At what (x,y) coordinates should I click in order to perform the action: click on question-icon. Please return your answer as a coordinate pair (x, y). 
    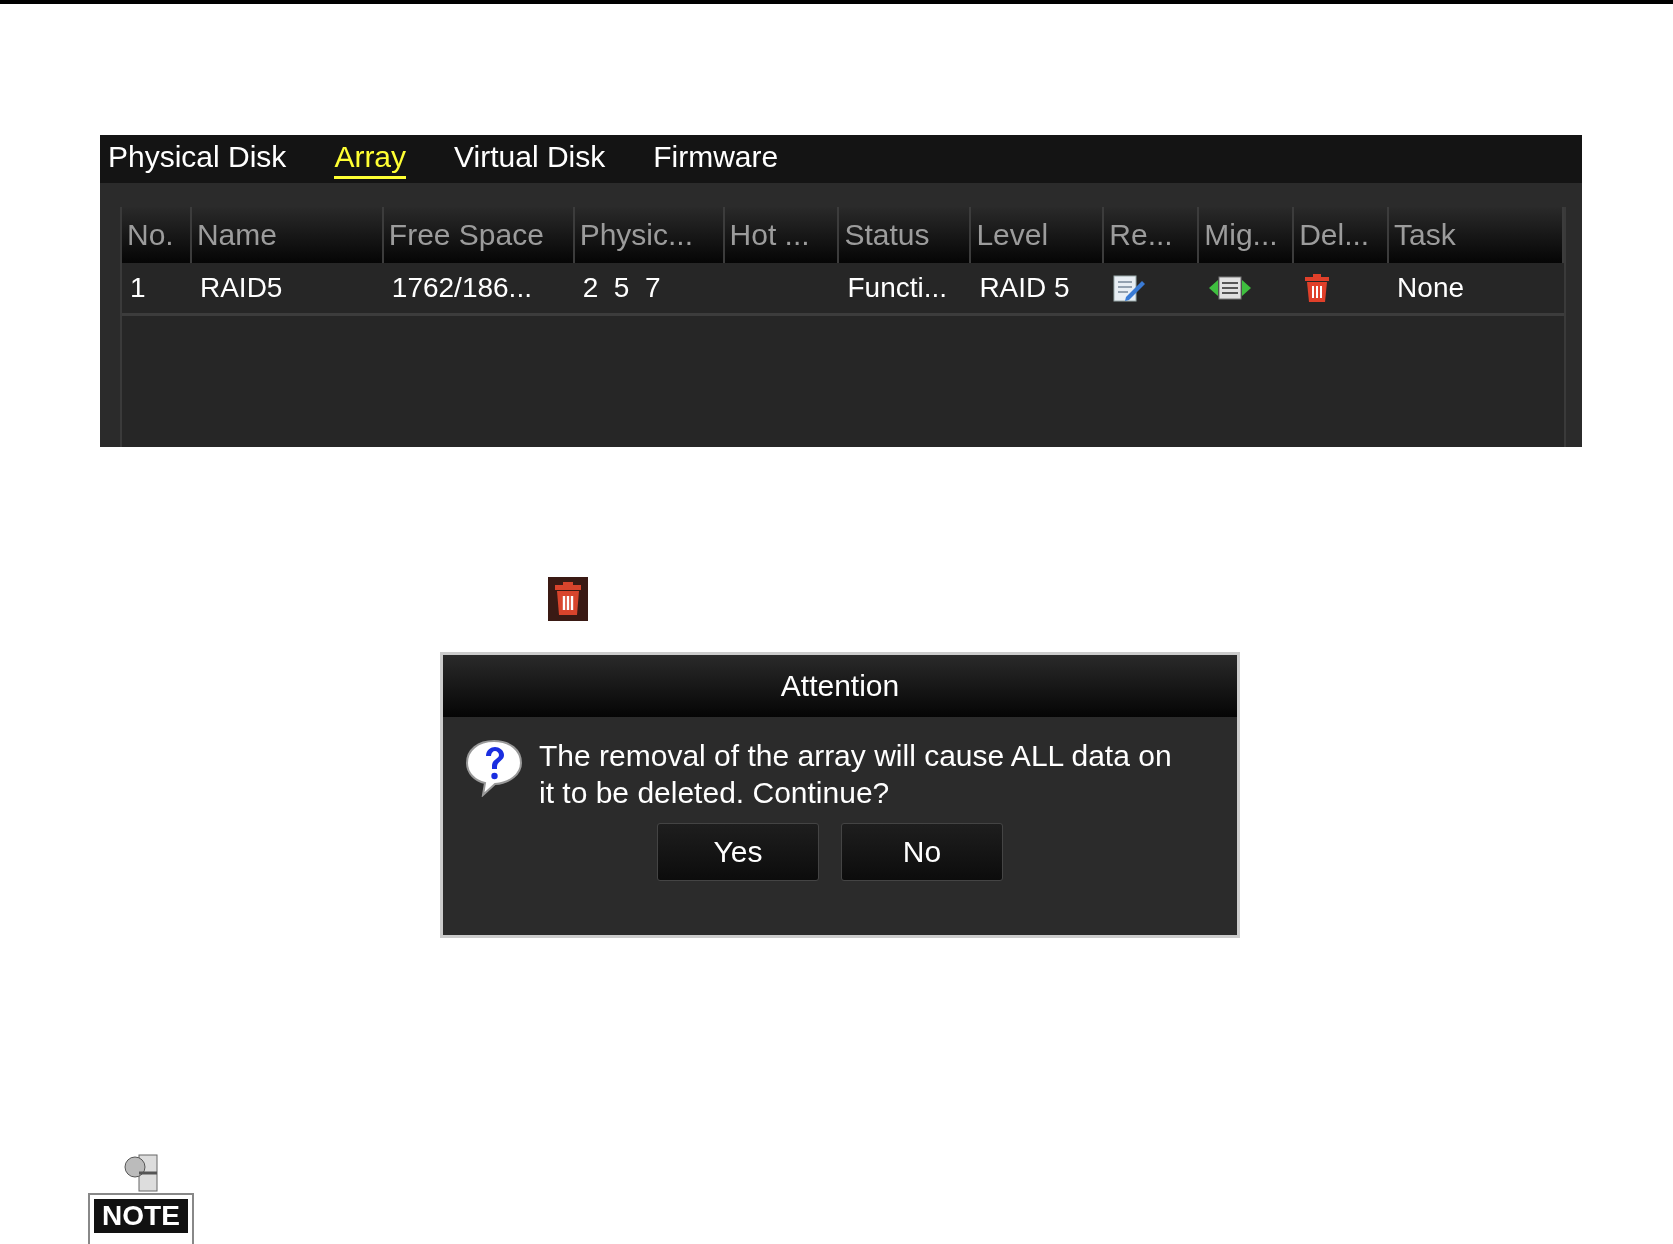
    Looking at the image, I should click on (494, 767).